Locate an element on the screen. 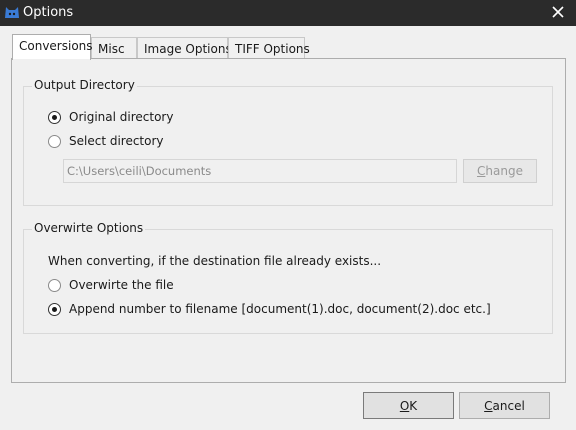 Image resolution: width=576 pixels, height=430 pixels. tab-misc: Misc is located at coordinates (114, 48).